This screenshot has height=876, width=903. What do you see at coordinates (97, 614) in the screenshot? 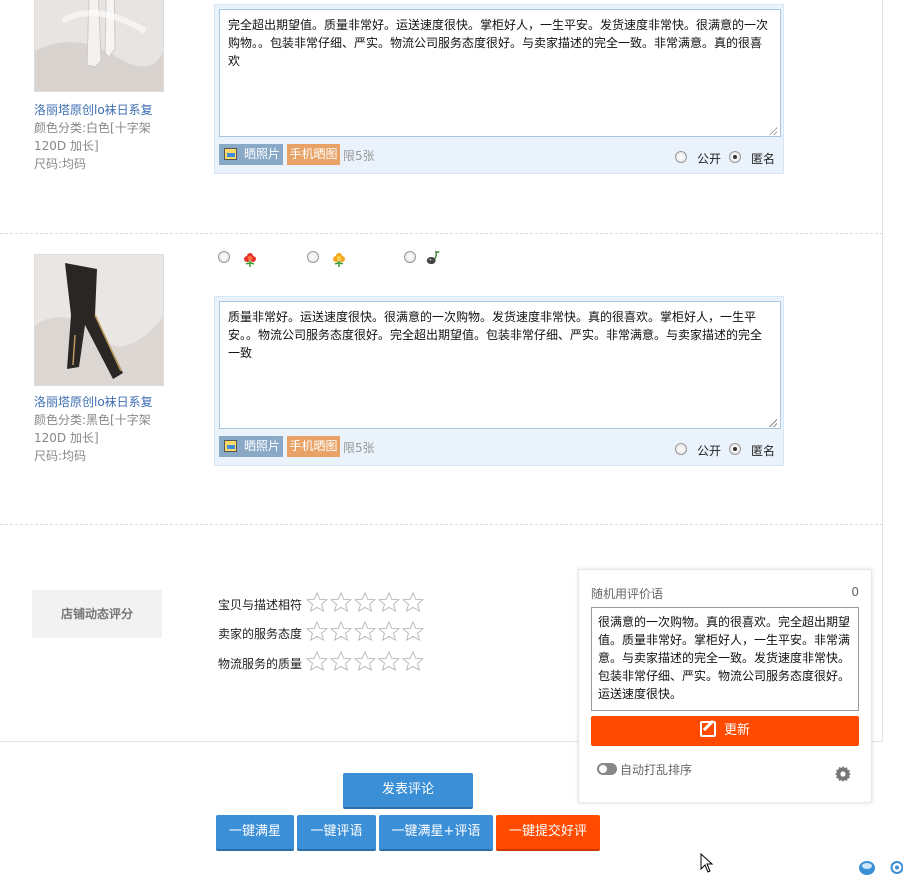
I see `shop-rating-title: 店铺动态评分` at bounding box center [97, 614].